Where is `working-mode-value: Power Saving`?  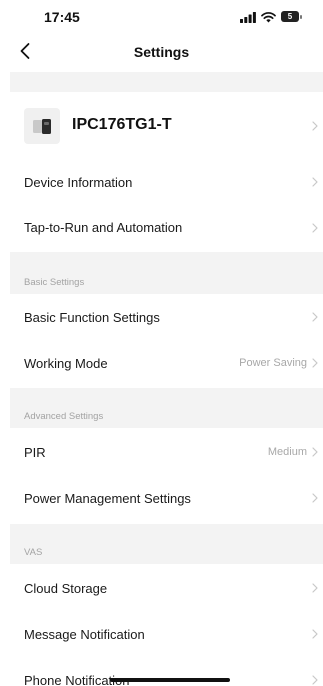 working-mode-value: Power Saving is located at coordinates (273, 363).